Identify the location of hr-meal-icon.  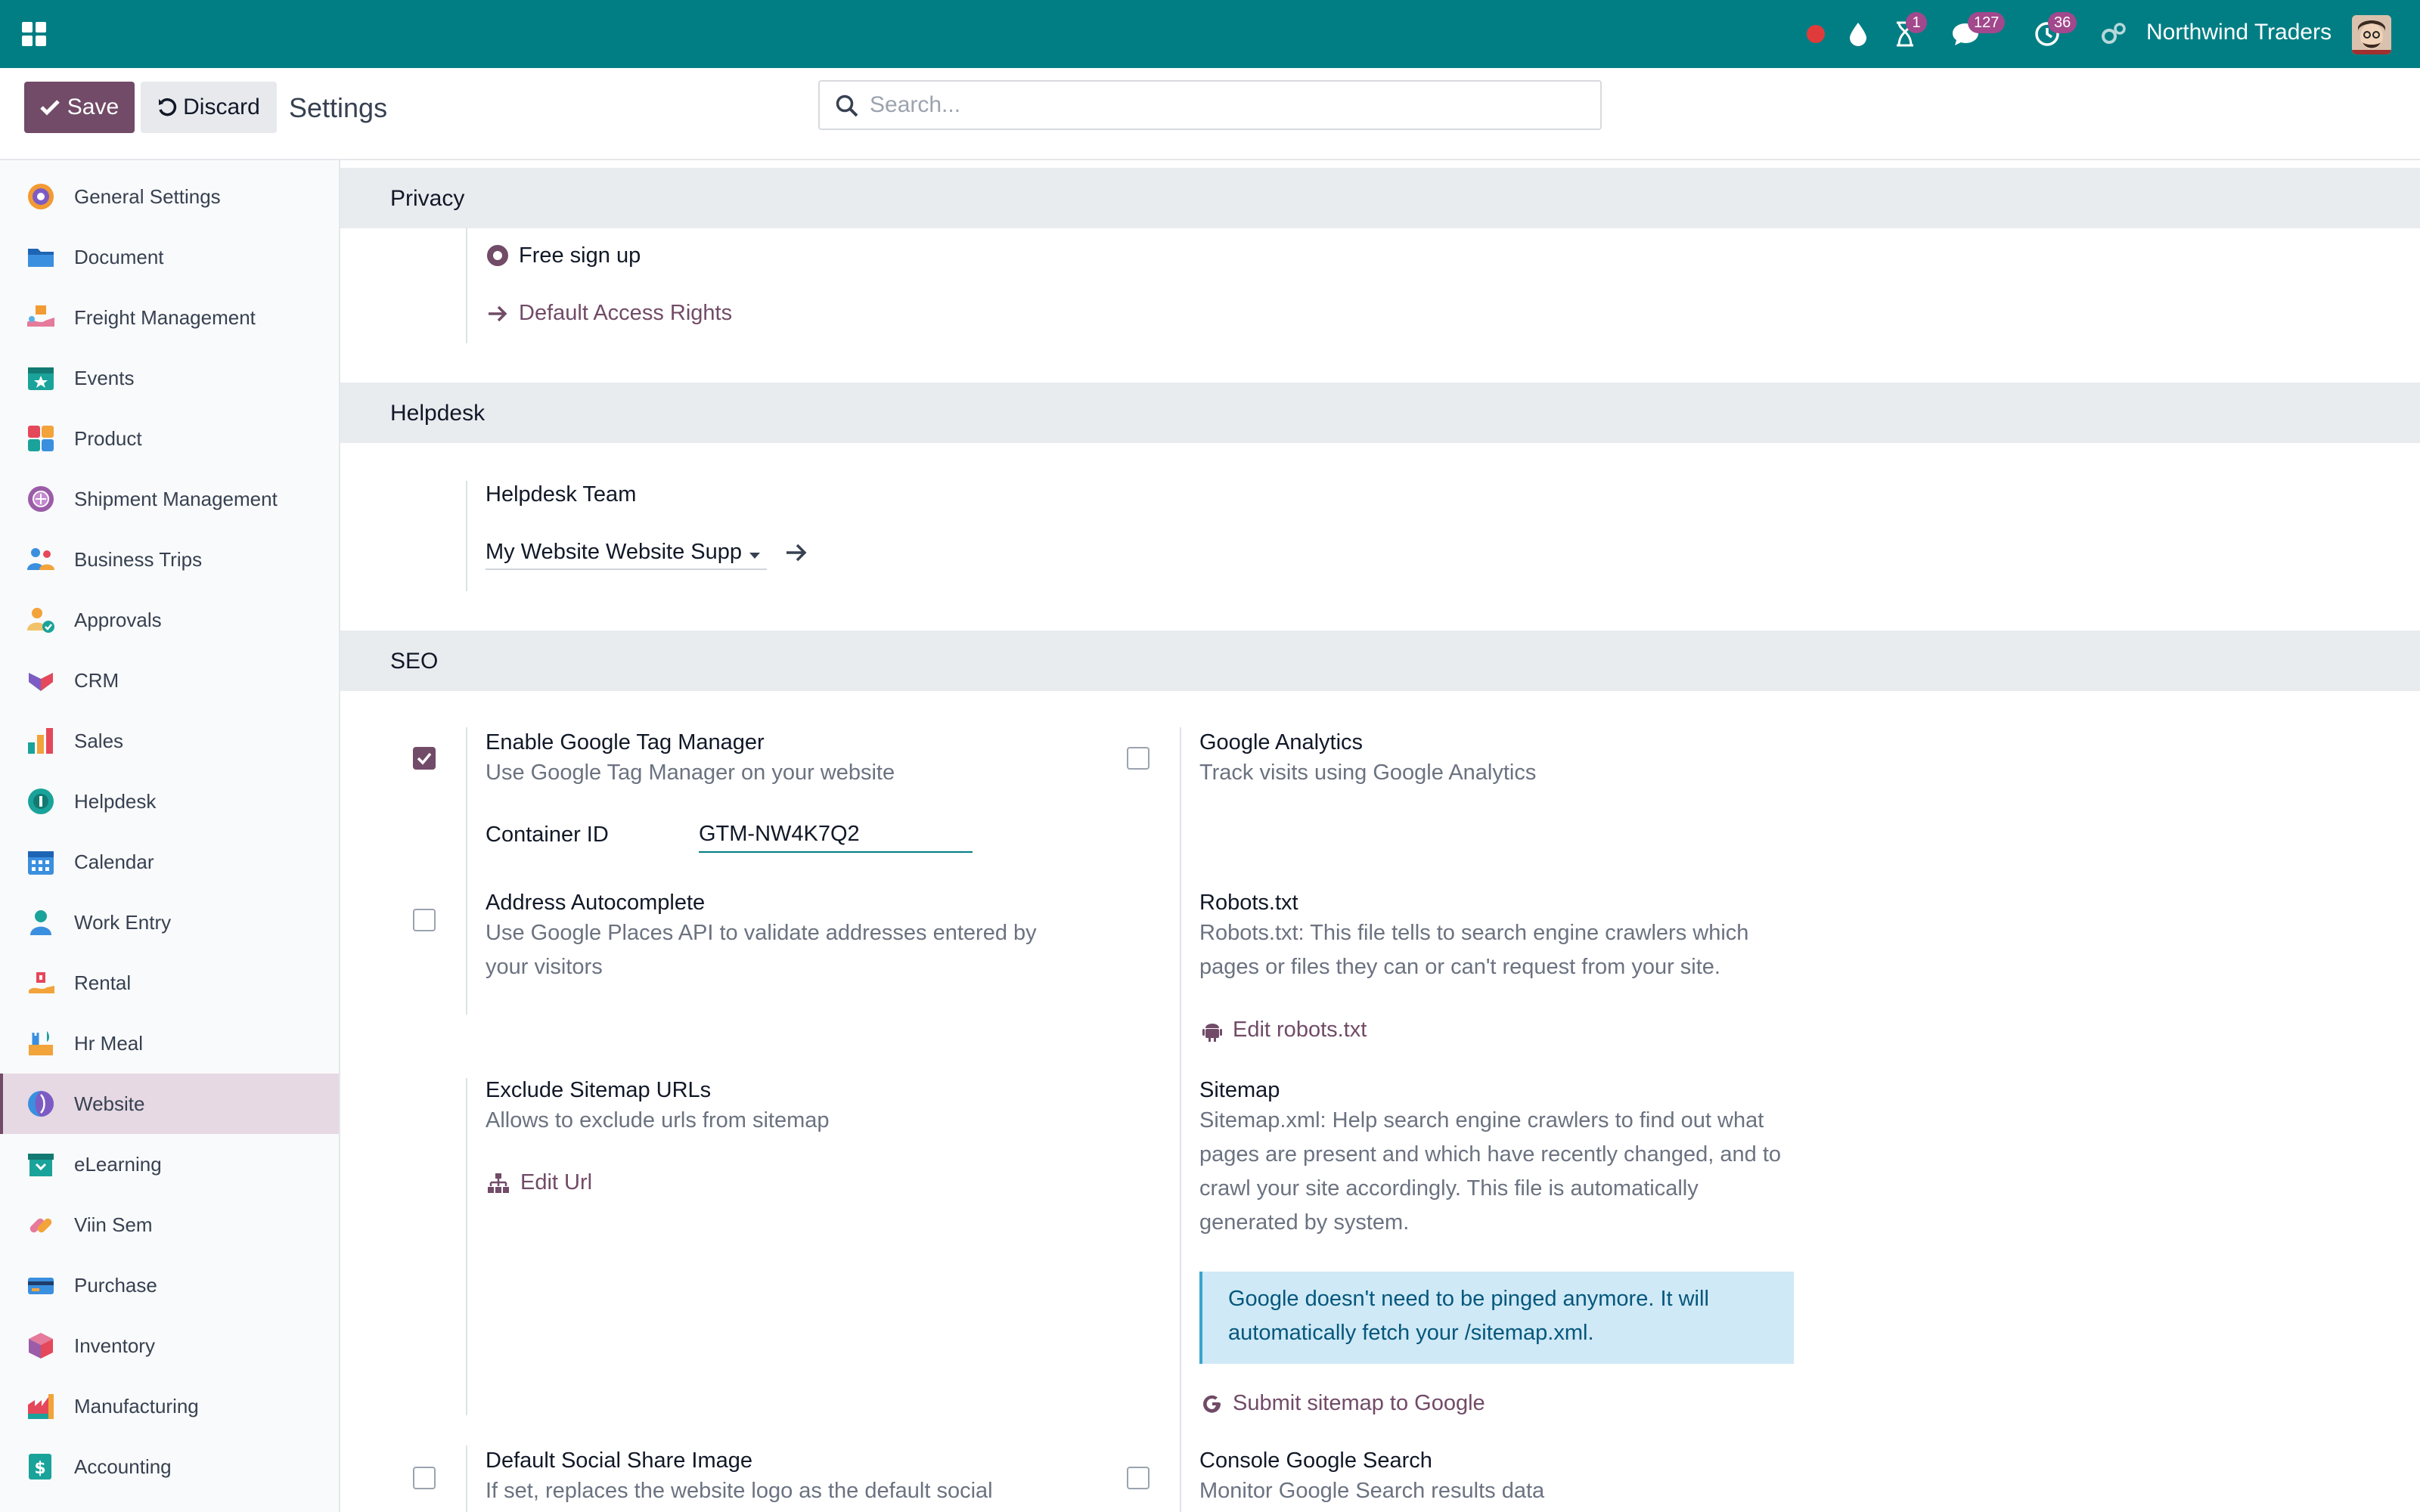
(41, 1043).